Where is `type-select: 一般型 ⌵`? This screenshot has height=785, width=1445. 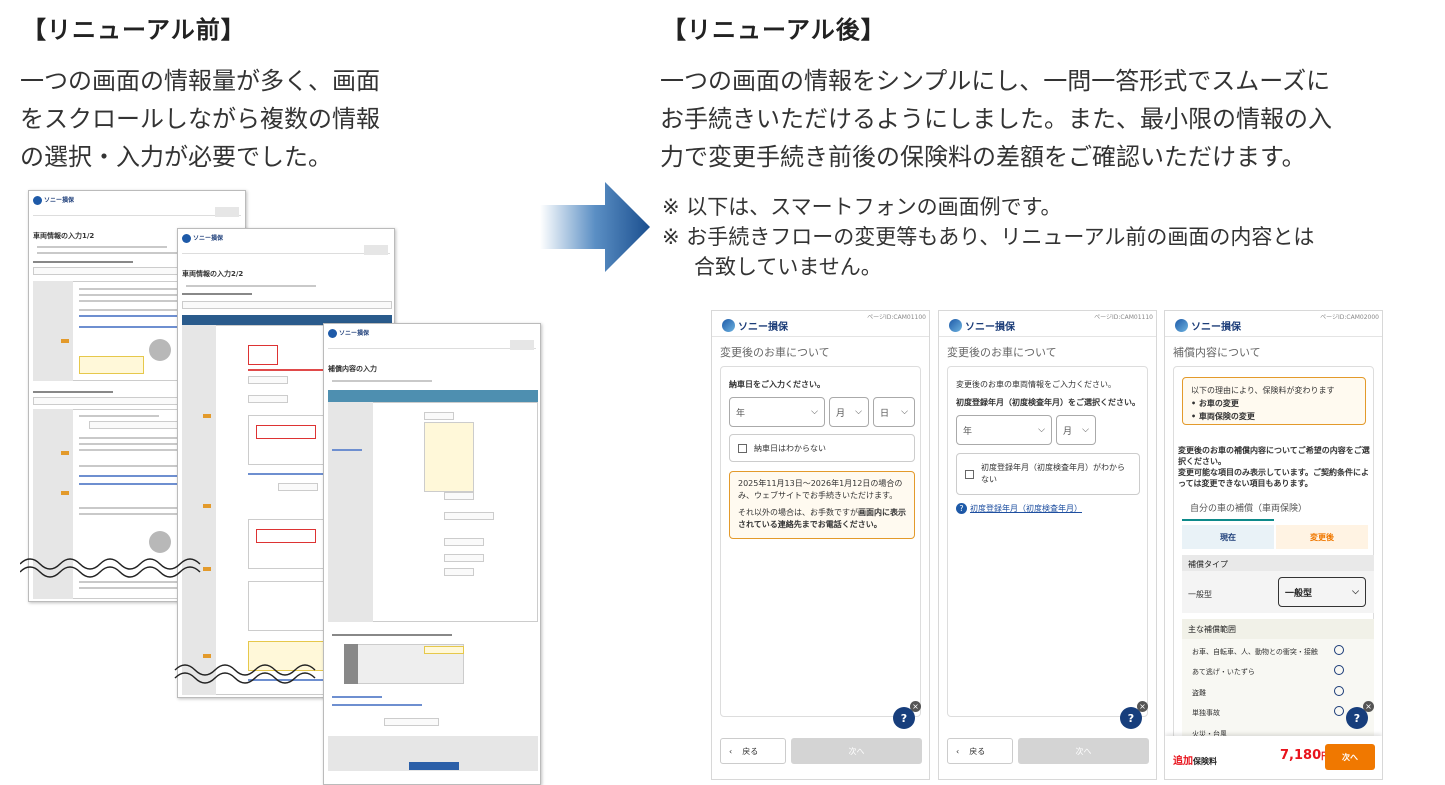 type-select: 一般型 ⌵ is located at coordinates (1322, 592).